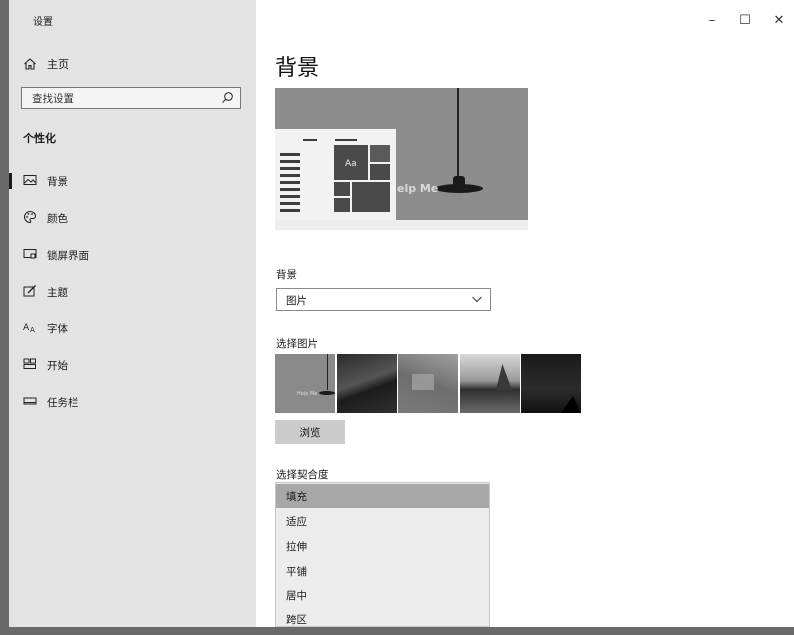 The height and width of the screenshot is (635, 794). Describe the element at coordinates (302, 475) in the screenshot. I see `choose-fit-label: 选择契合度` at that location.